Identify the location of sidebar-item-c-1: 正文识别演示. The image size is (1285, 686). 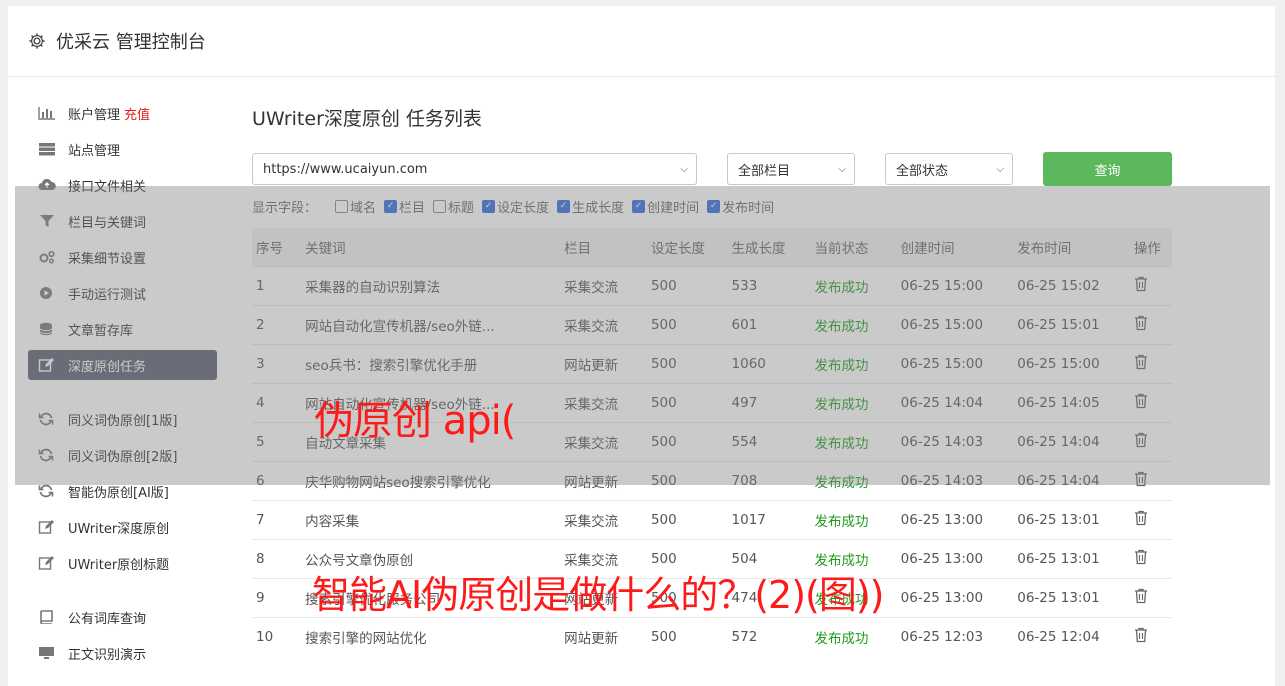
(122, 653).